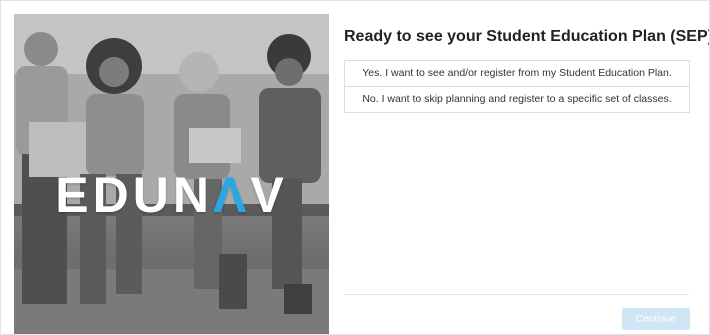 Image resolution: width=710 pixels, height=335 pixels. What do you see at coordinates (134, 195) in the screenshot?
I see `logo-text-1: EDUN` at bounding box center [134, 195].